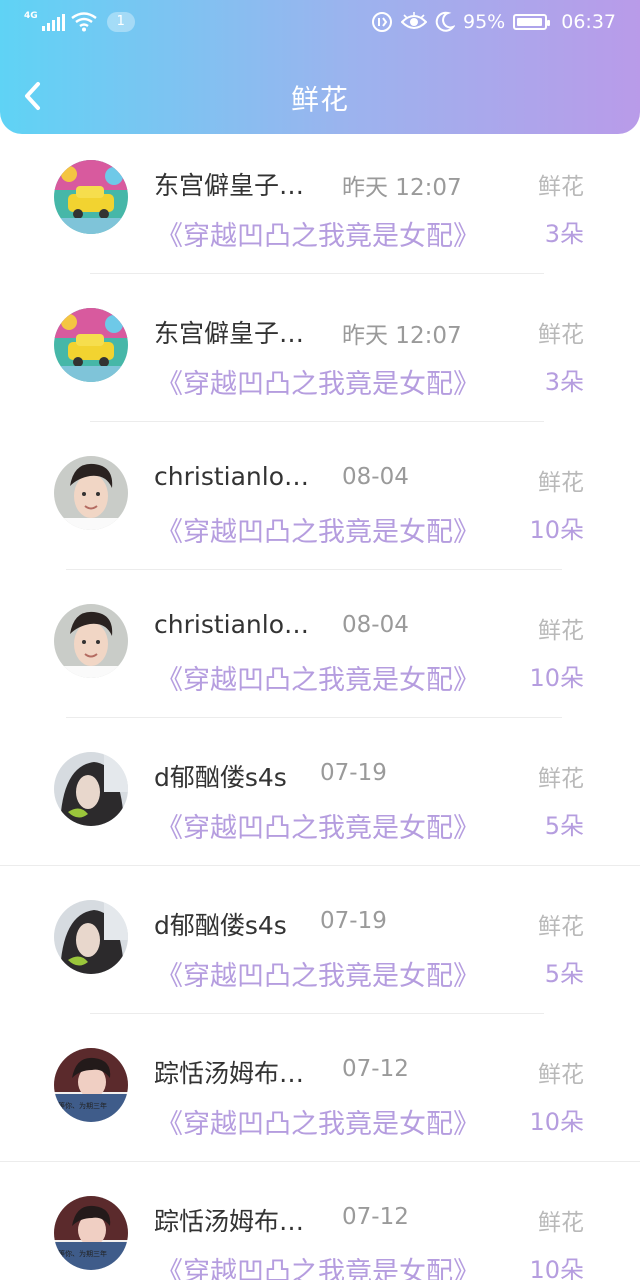 This screenshot has height=1280, width=640. I want to click on app-header: 4G 1 95% 06:37 鲜花, so click(320, 67).